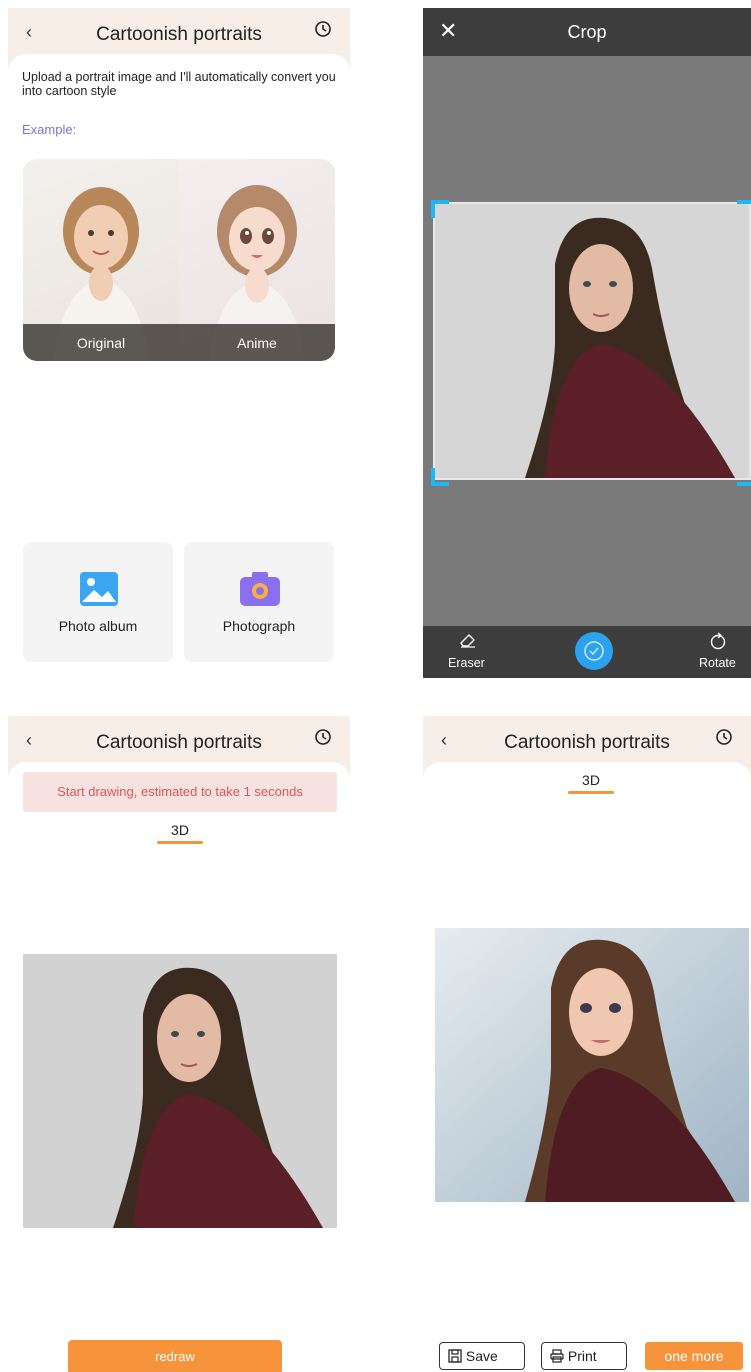 This screenshot has width=751, height=1372. I want to click on crop-frame, so click(592, 341).